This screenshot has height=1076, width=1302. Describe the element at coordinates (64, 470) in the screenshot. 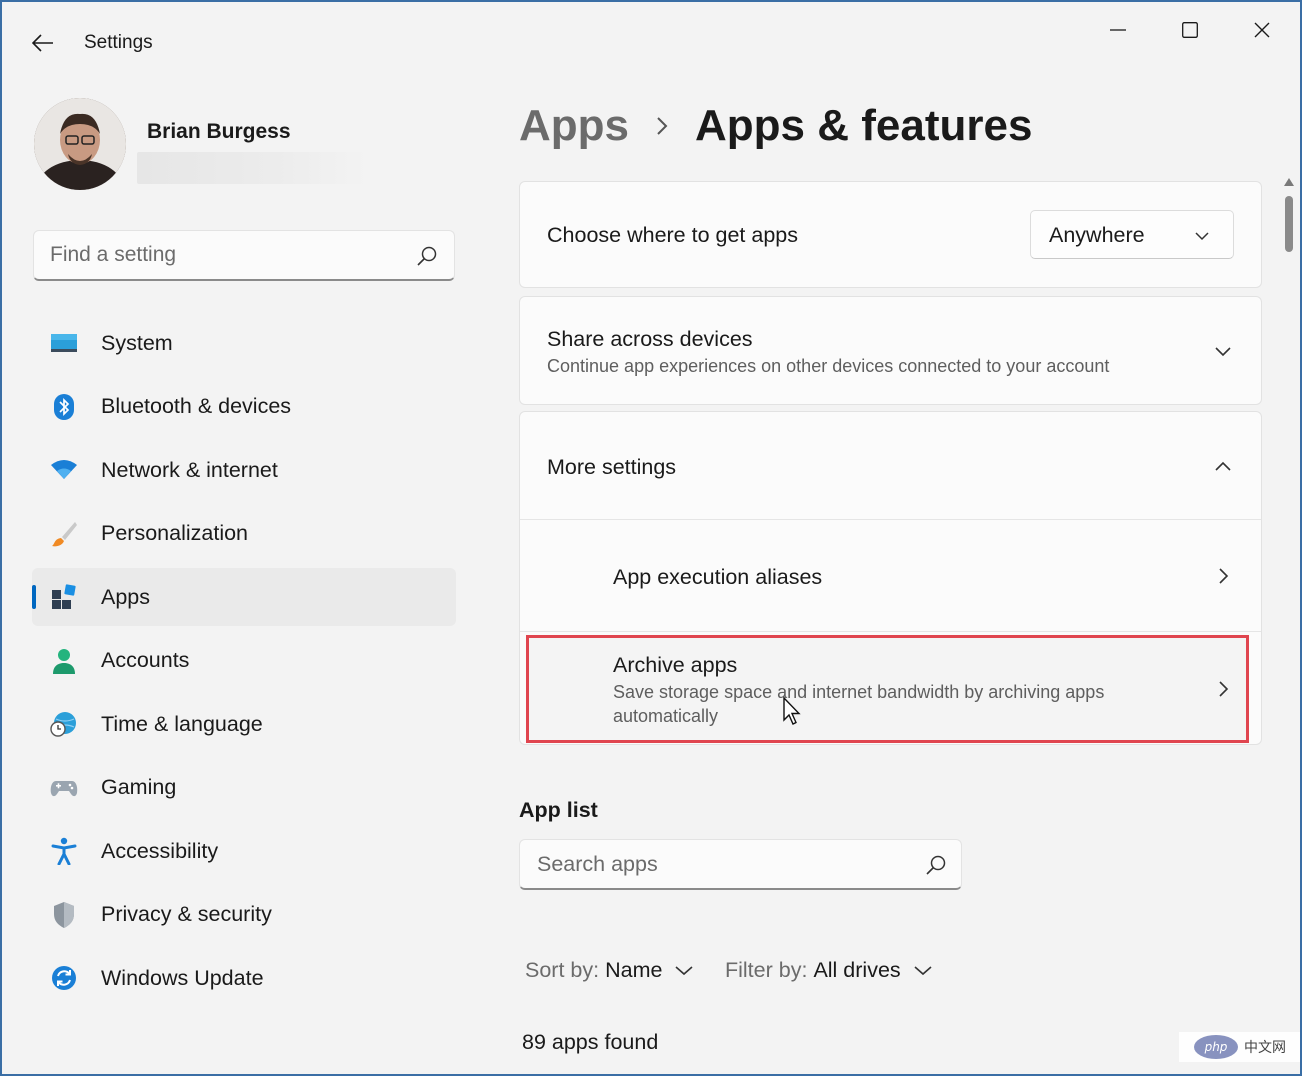

I see `wifi-icon` at that location.